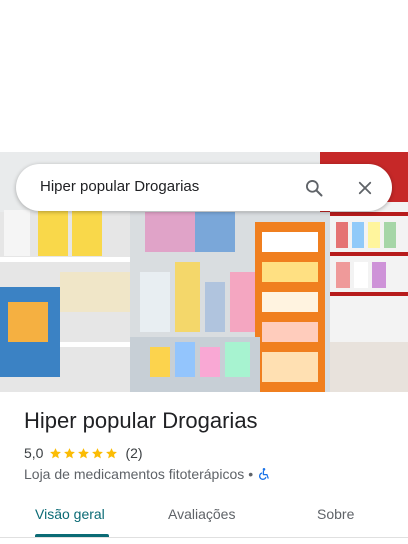 The height and width of the screenshot is (544, 408). Describe the element at coordinates (119, 186) in the screenshot. I see `search-input: Hiper popular Drogarias` at that location.